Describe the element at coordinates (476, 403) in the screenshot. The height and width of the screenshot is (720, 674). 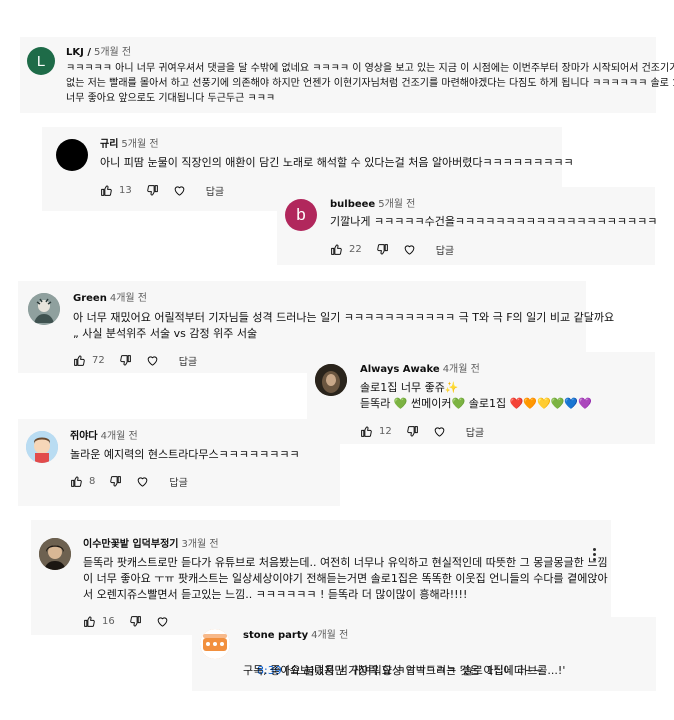
I see `comment-text-line: 듣똑라 💚 썬메이커💚 솔로1집 ❤️🧡💛💚💙💜` at that location.